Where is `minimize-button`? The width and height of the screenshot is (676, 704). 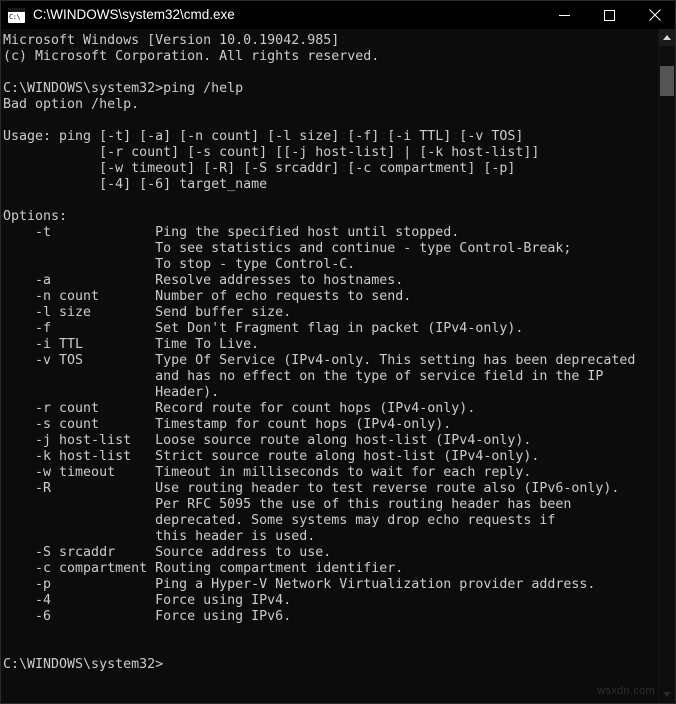 minimize-button is located at coordinates (564, 15).